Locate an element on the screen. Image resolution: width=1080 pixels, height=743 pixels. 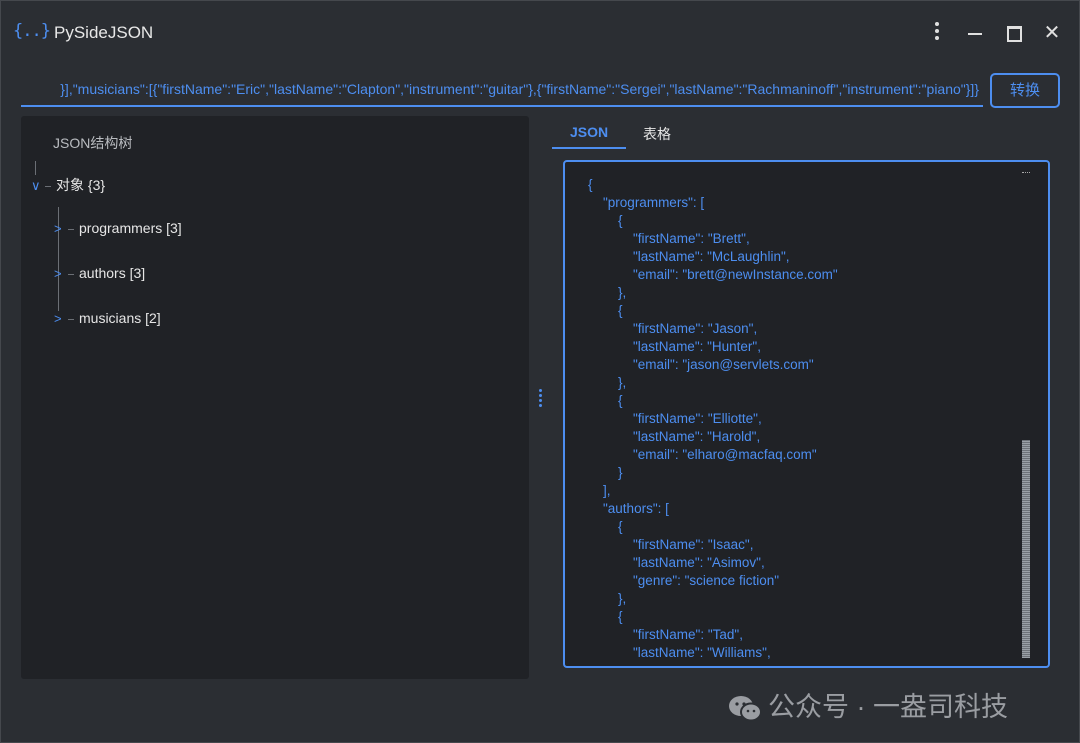
close-icon: ✕ is located at coordinates (1052, 33).